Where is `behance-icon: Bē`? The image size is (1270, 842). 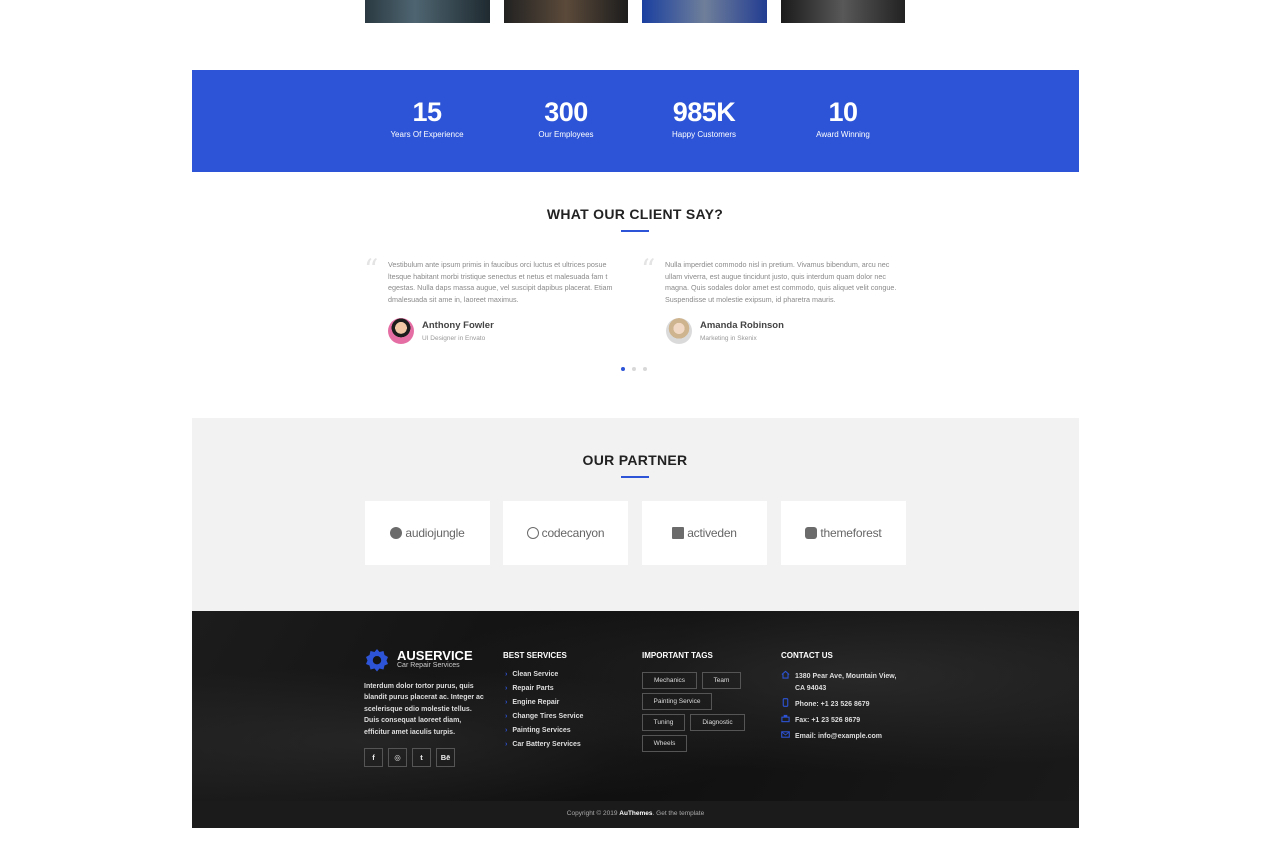
behance-icon: Bē is located at coordinates (445, 757).